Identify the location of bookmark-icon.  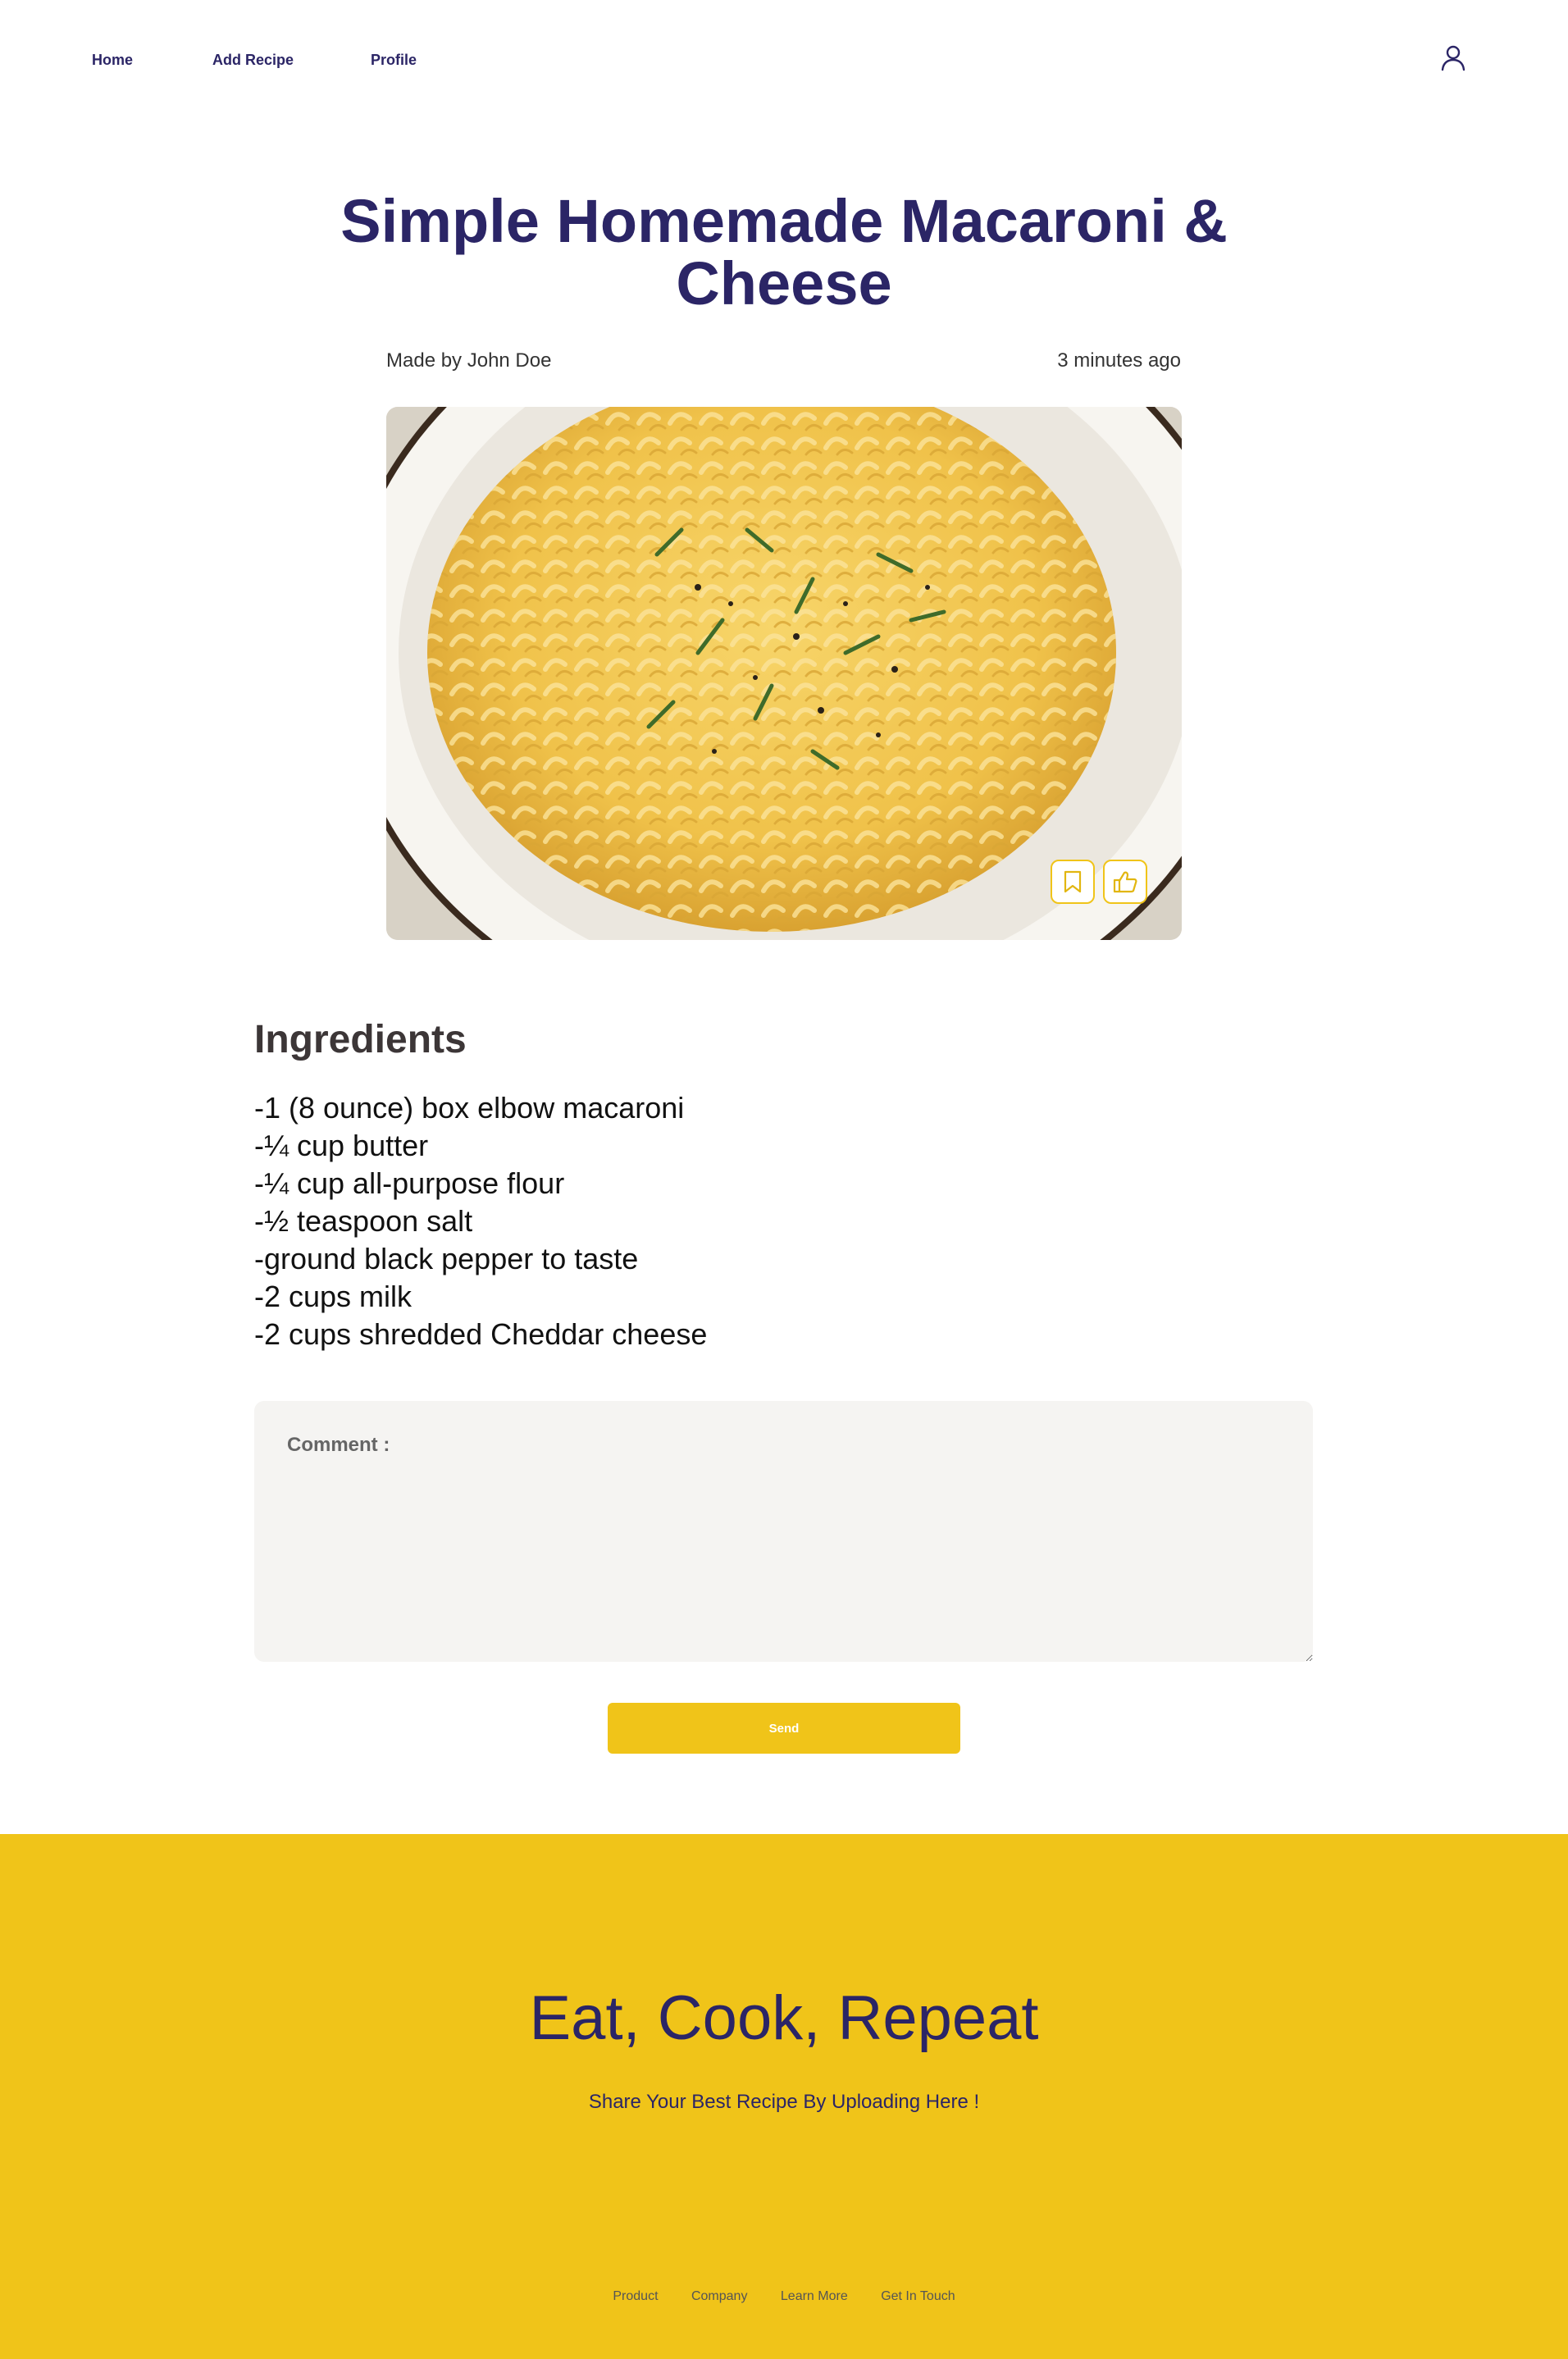
(1073, 881).